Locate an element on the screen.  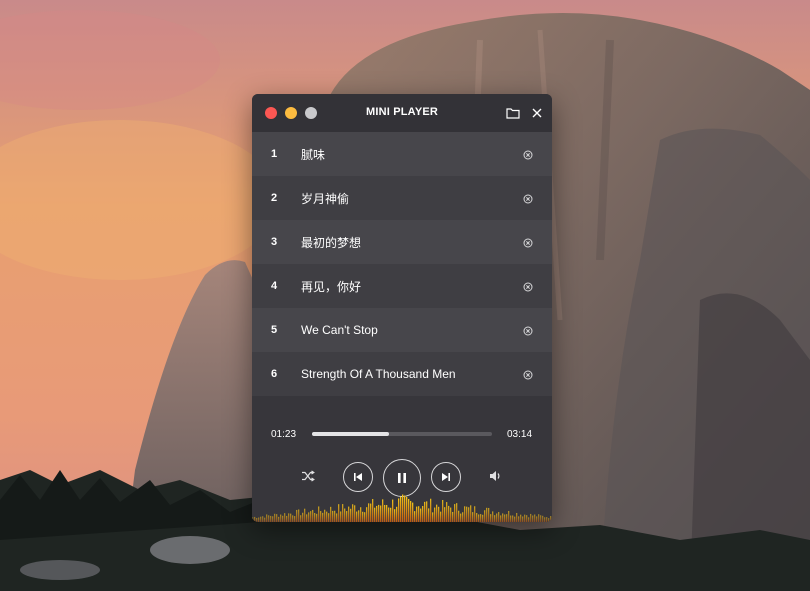
skip-next-icon is located at coordinates (446, 477).